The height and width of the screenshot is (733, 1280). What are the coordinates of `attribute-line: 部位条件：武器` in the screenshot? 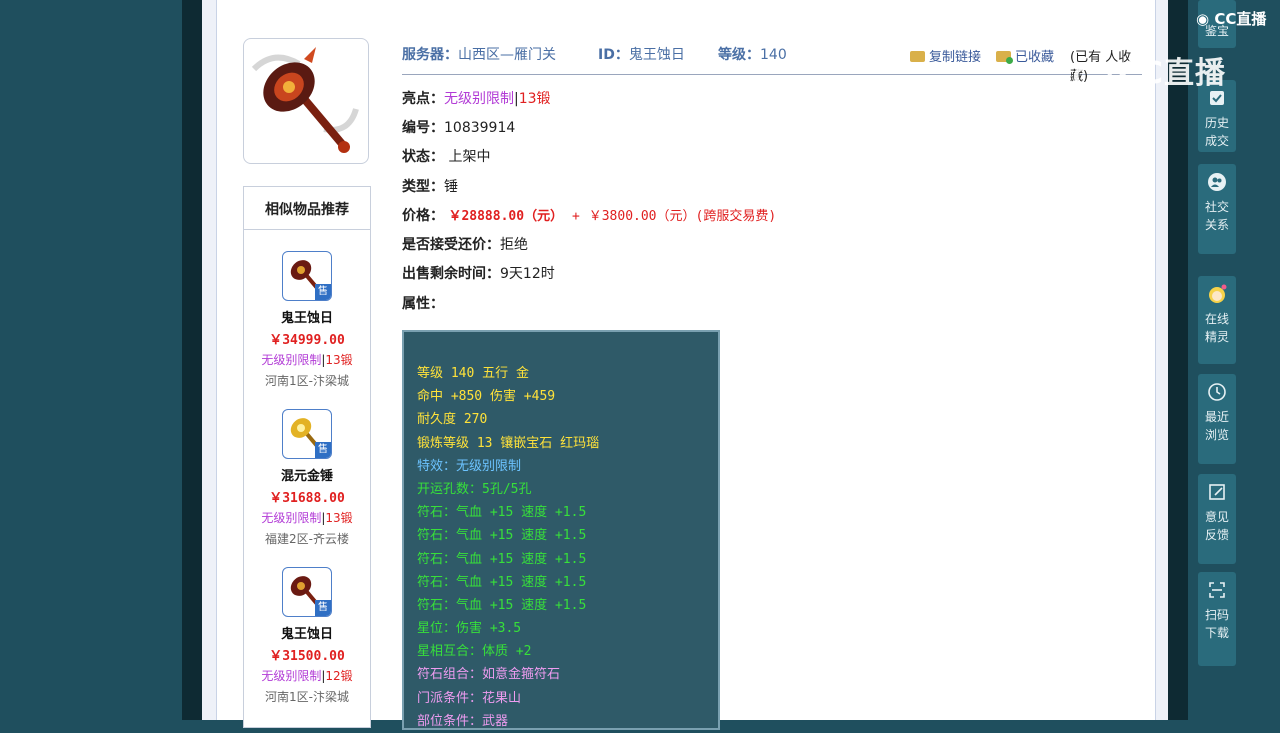 It's located at (463, 721).